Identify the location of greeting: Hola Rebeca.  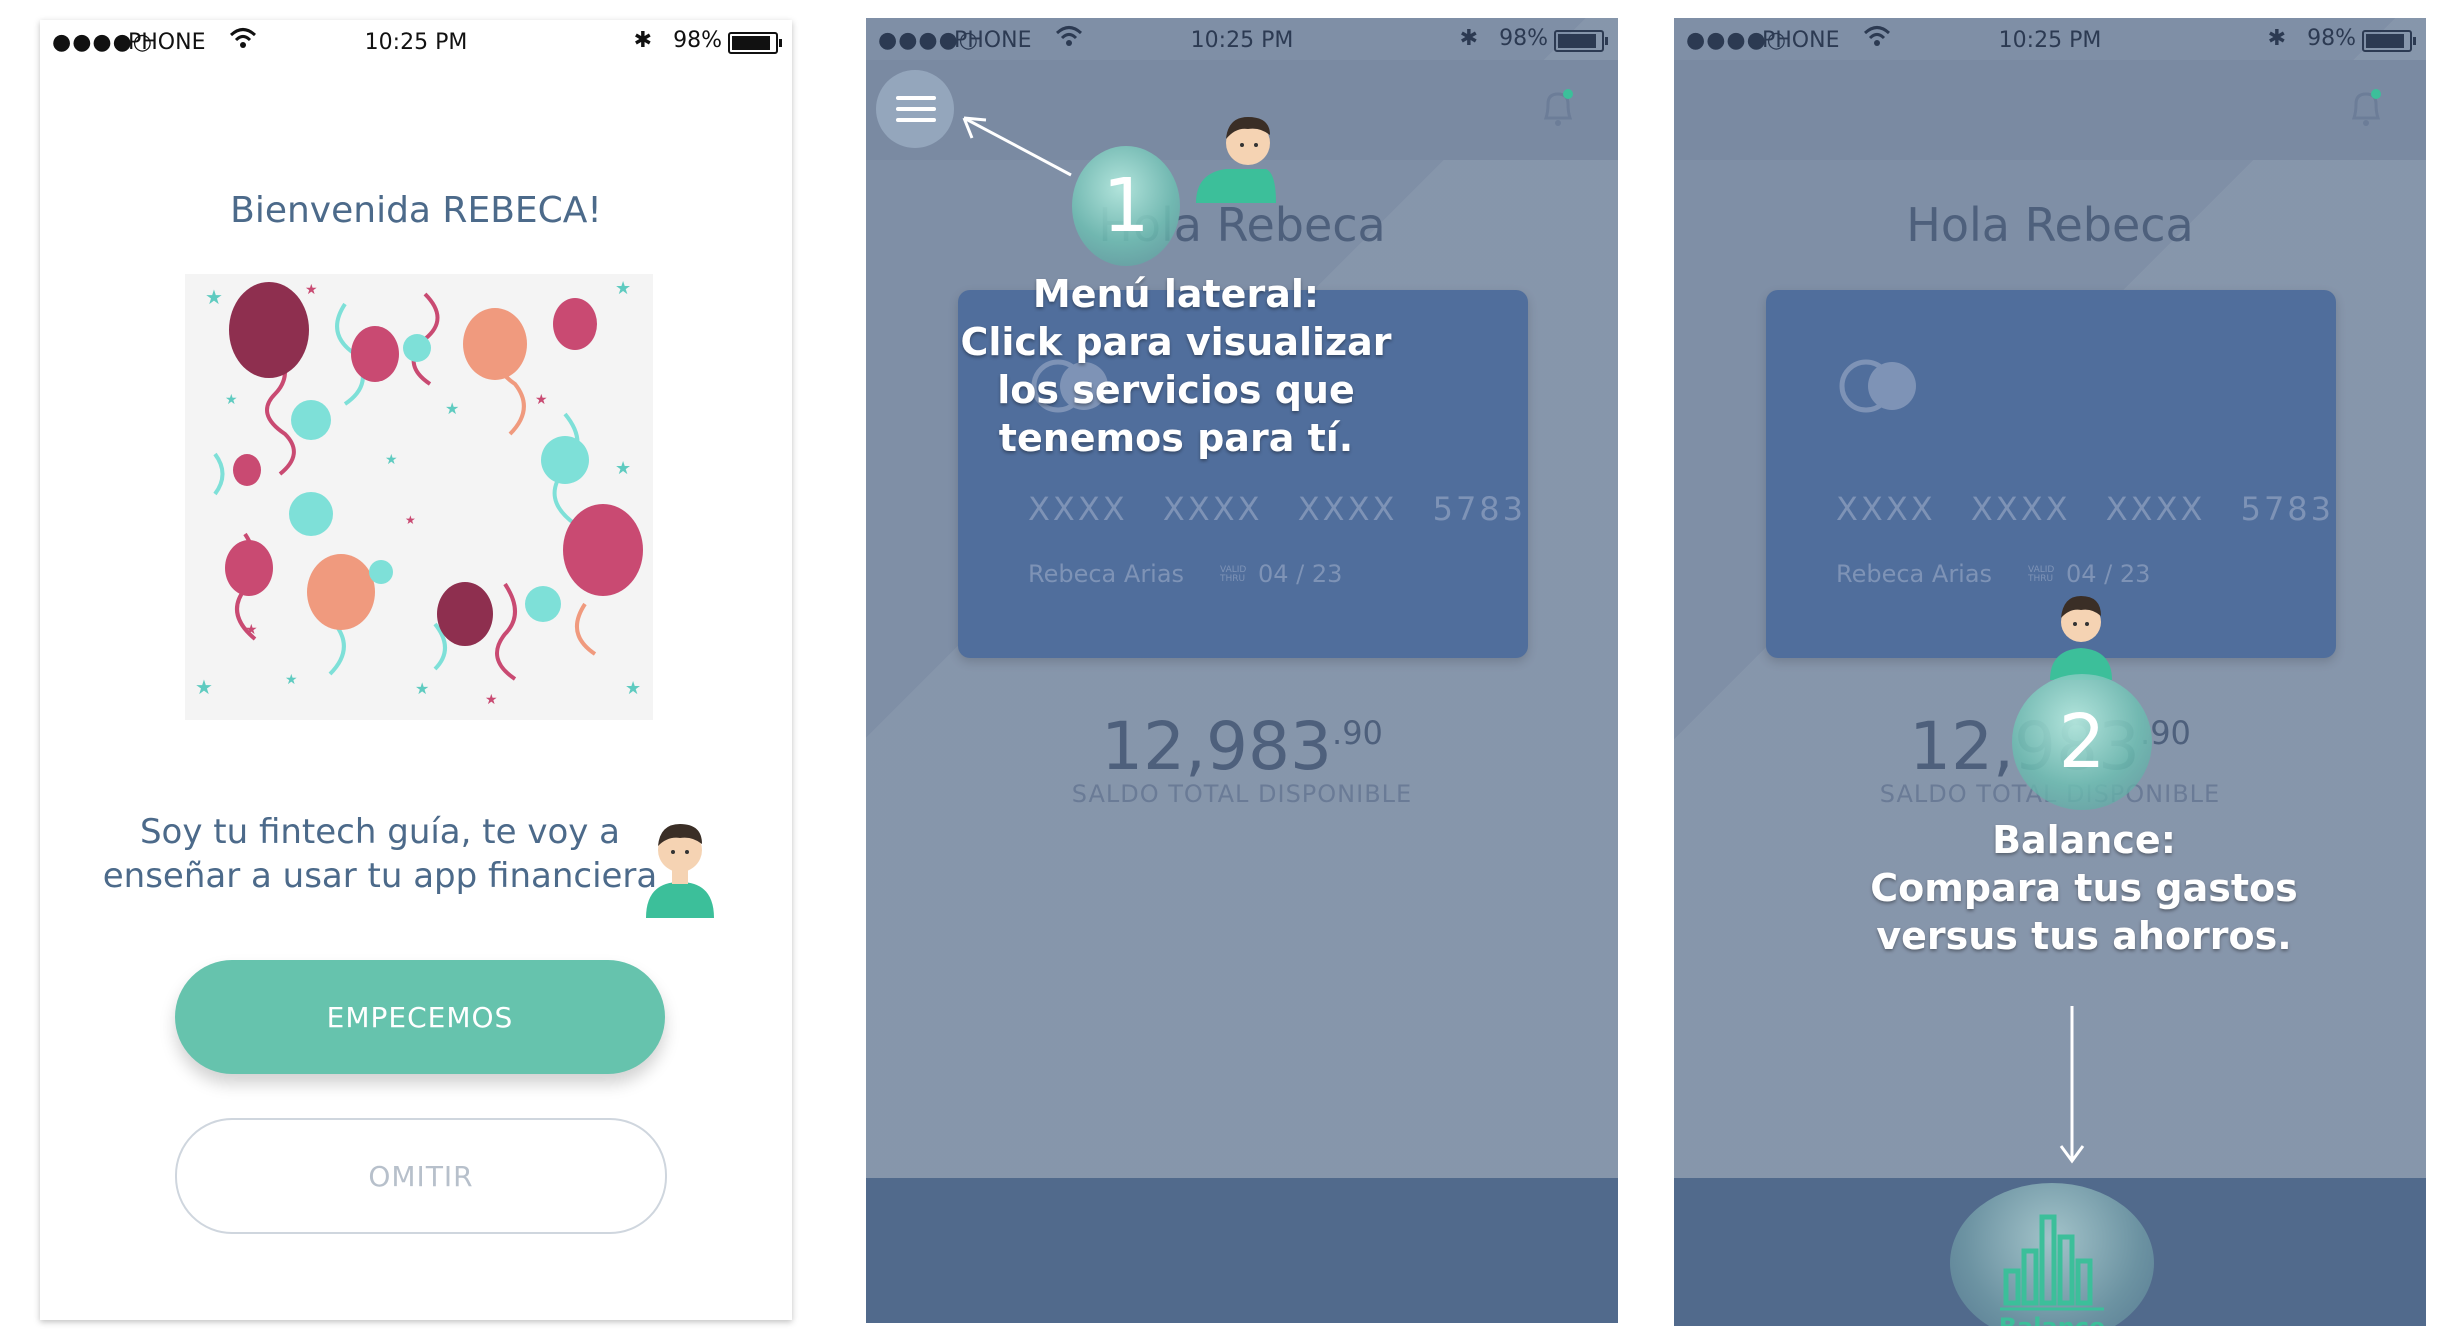
(2050, 225).